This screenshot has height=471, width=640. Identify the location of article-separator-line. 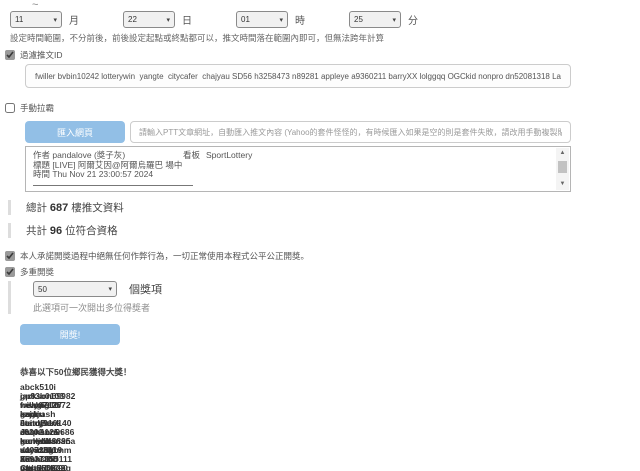
(113, 183).